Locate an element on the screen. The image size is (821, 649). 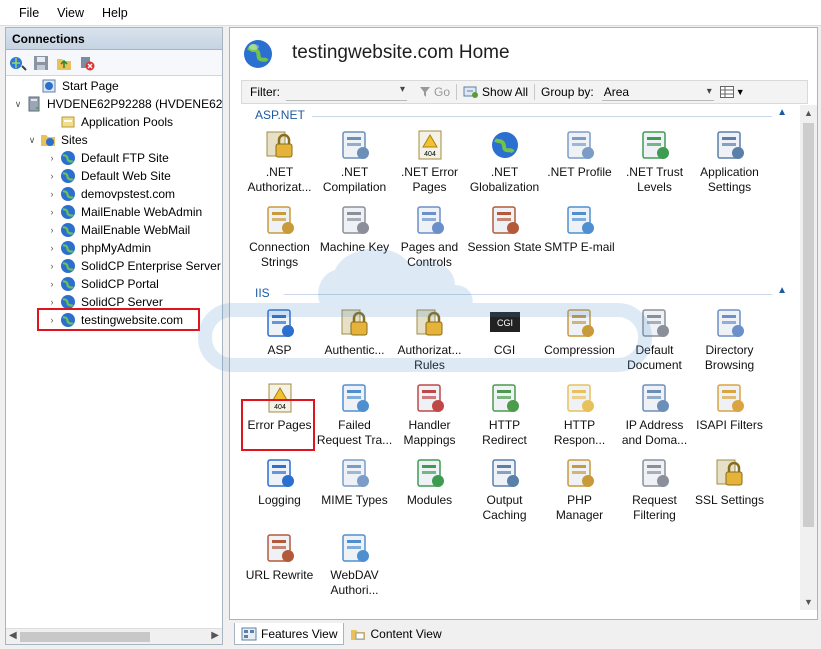
connect-icon is located at coordinates (18, 63).